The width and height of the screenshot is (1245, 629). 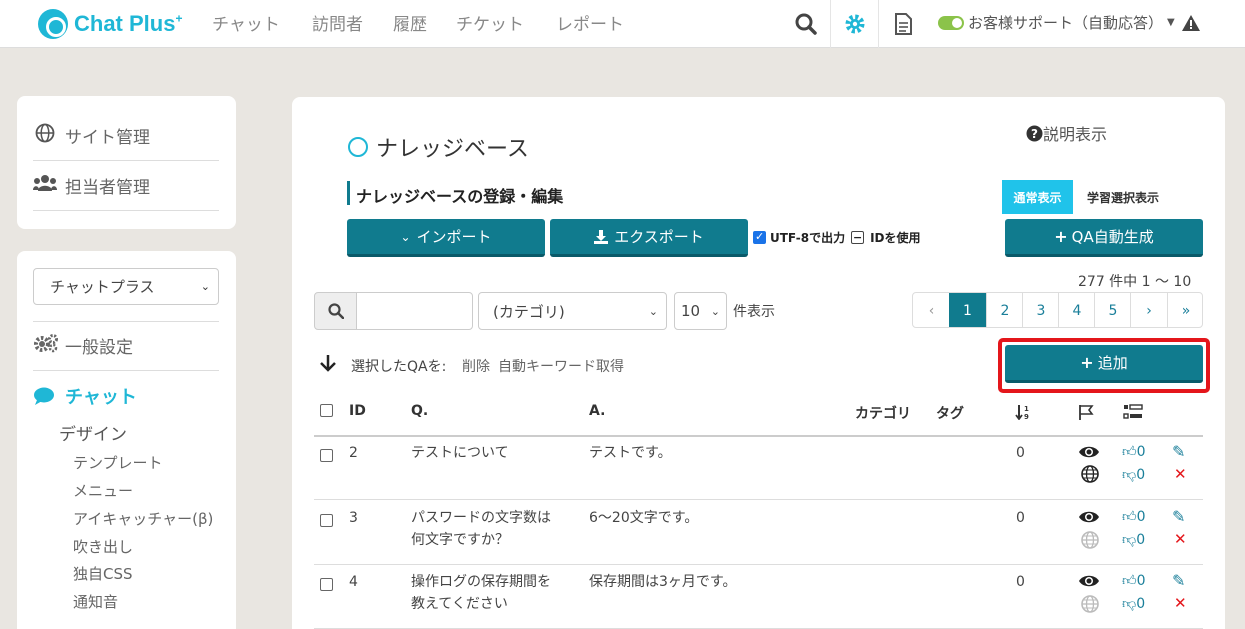 I want to click on page-last-button: », so click(x=1184, y=310).